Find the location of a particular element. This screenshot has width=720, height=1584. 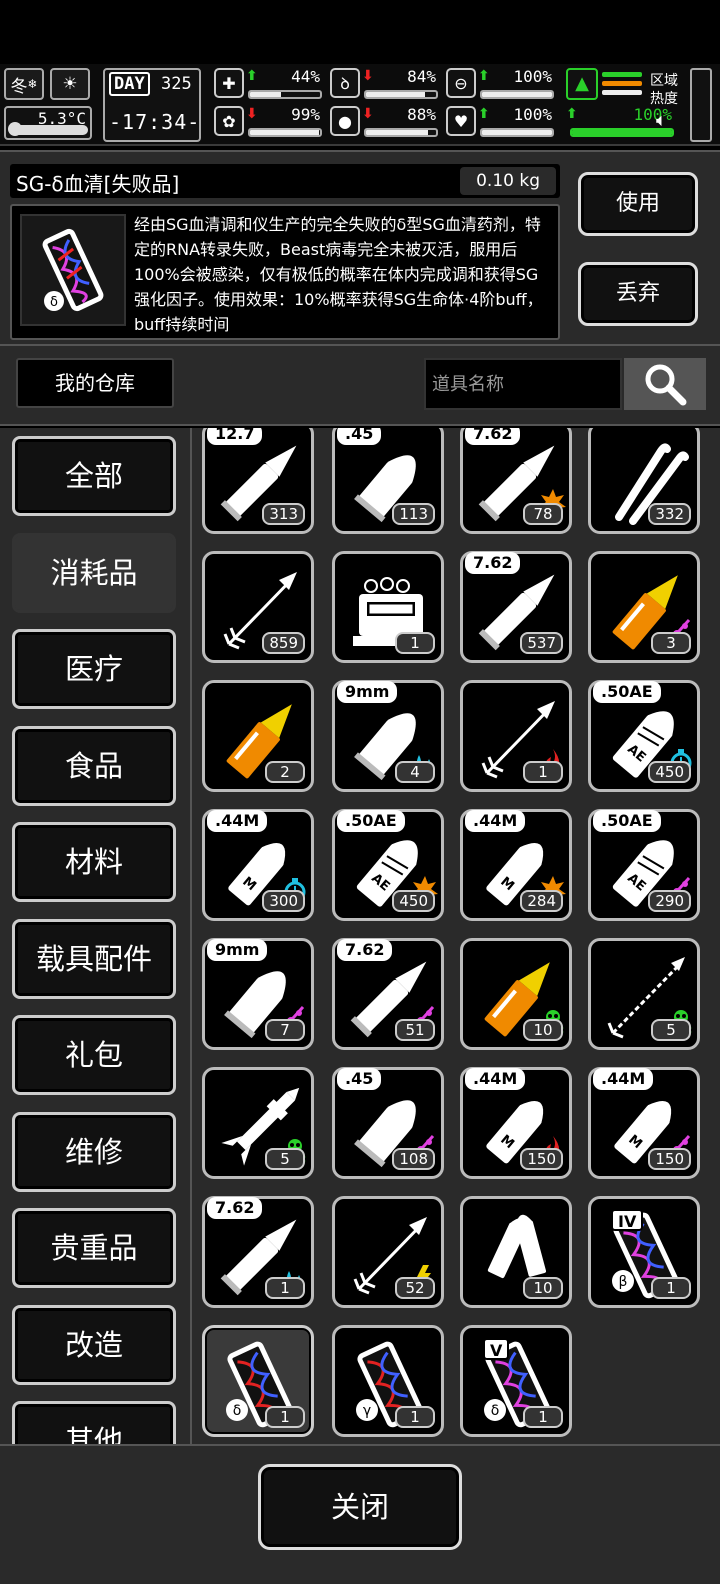

item-slot: δ V 1 is located at coordinates (516, 1381).